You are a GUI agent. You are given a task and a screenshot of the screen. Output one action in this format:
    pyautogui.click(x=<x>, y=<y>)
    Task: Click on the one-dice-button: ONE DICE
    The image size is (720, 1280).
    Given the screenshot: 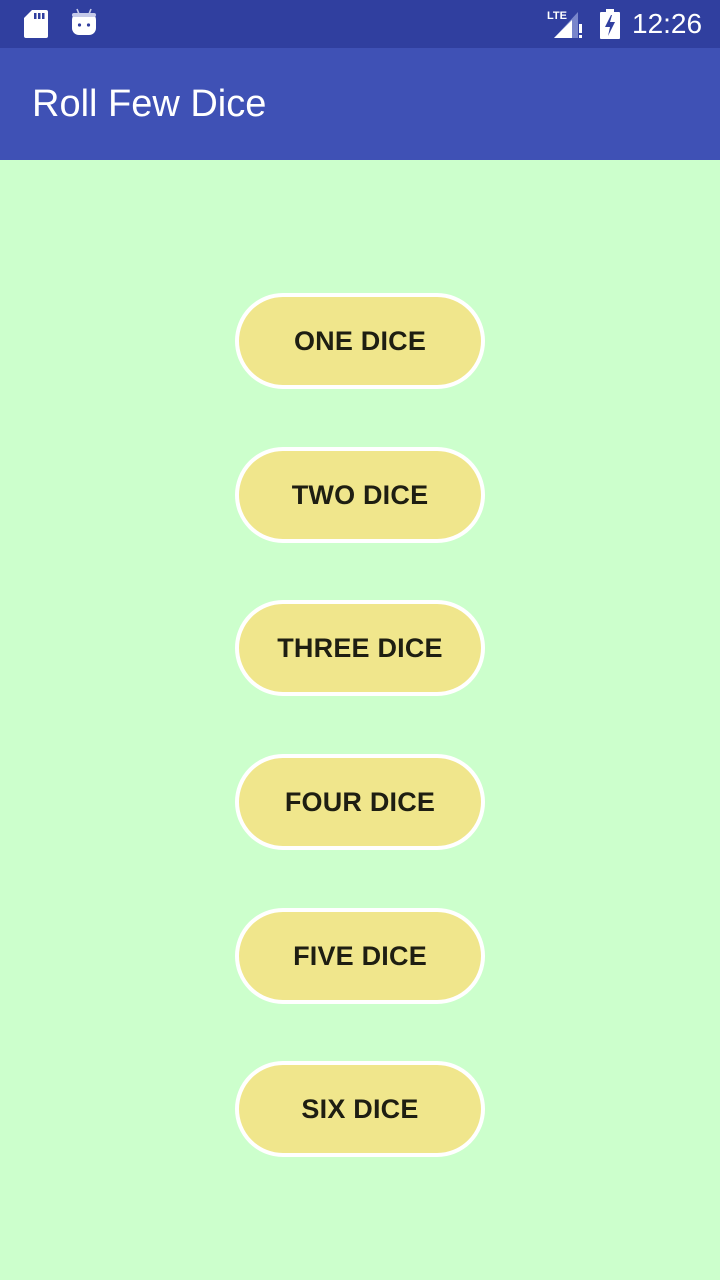 What is the action you would take?
    pyautogui.click(x=360, y=341)
    